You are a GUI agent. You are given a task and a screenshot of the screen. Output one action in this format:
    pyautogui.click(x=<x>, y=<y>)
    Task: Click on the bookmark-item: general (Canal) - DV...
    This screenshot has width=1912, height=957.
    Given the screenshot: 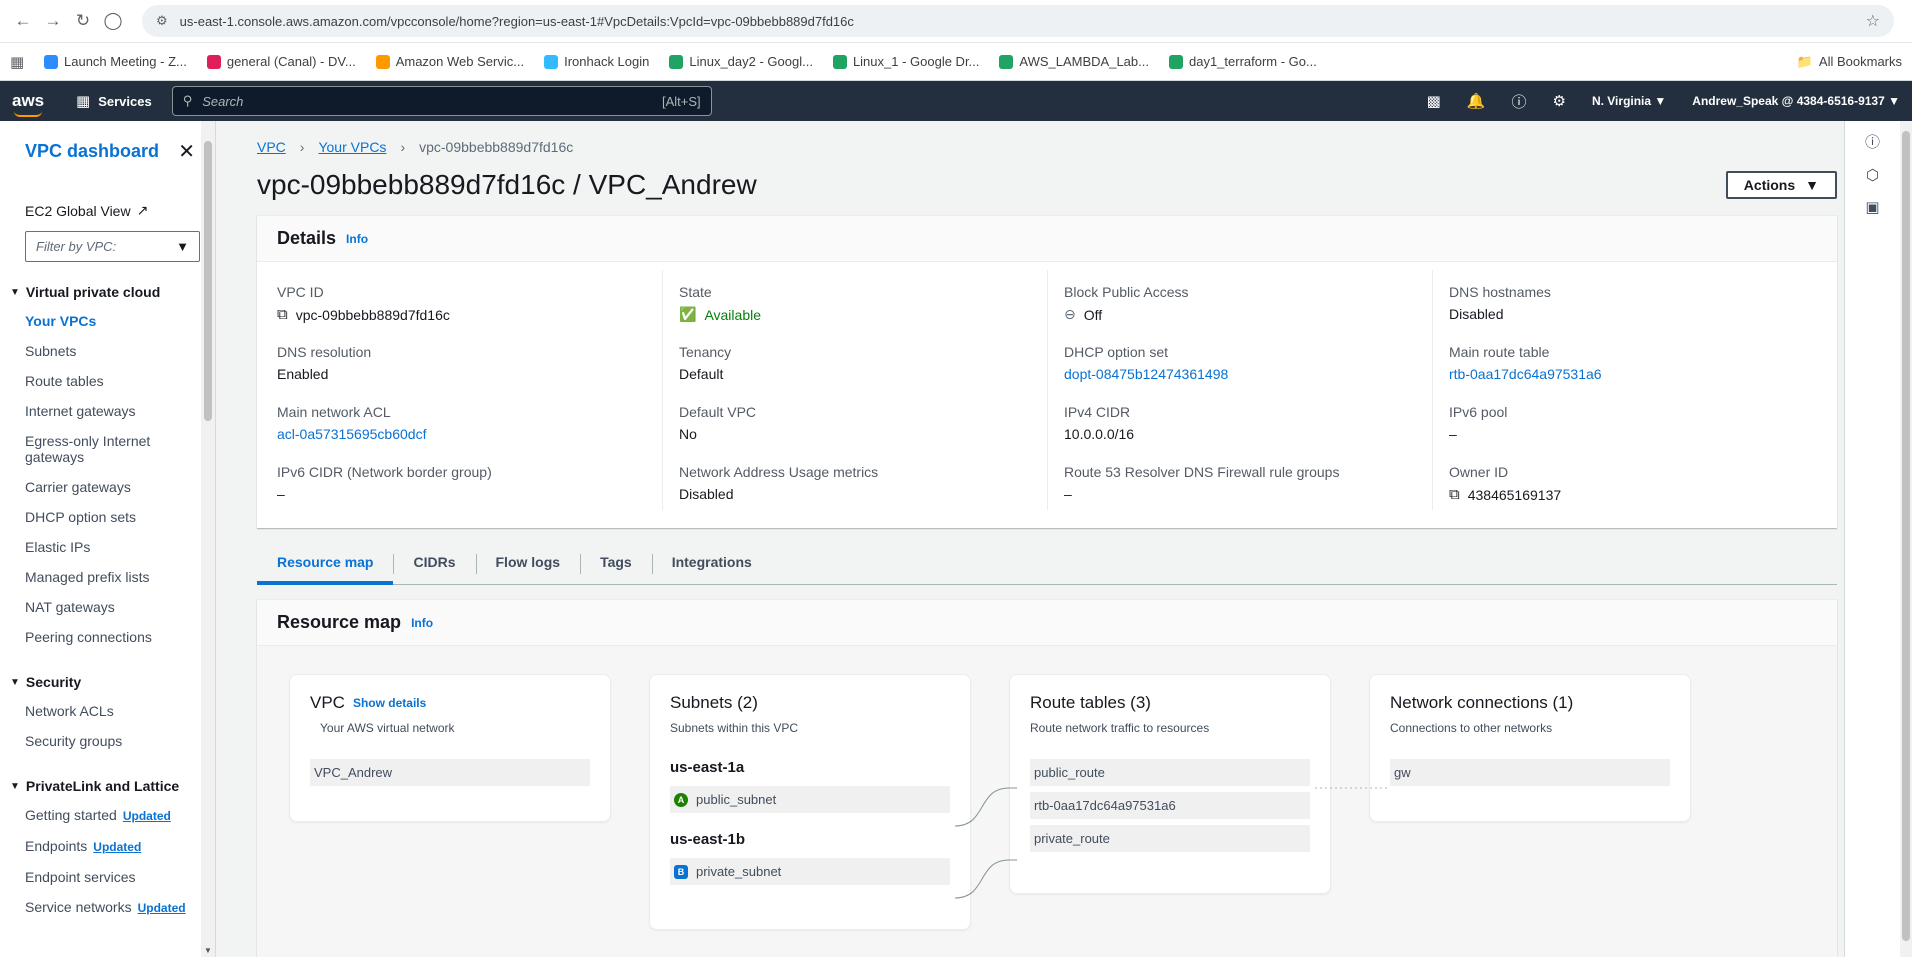 What is the action you would take?
    pyautogui.click(x=281, y=61)
    